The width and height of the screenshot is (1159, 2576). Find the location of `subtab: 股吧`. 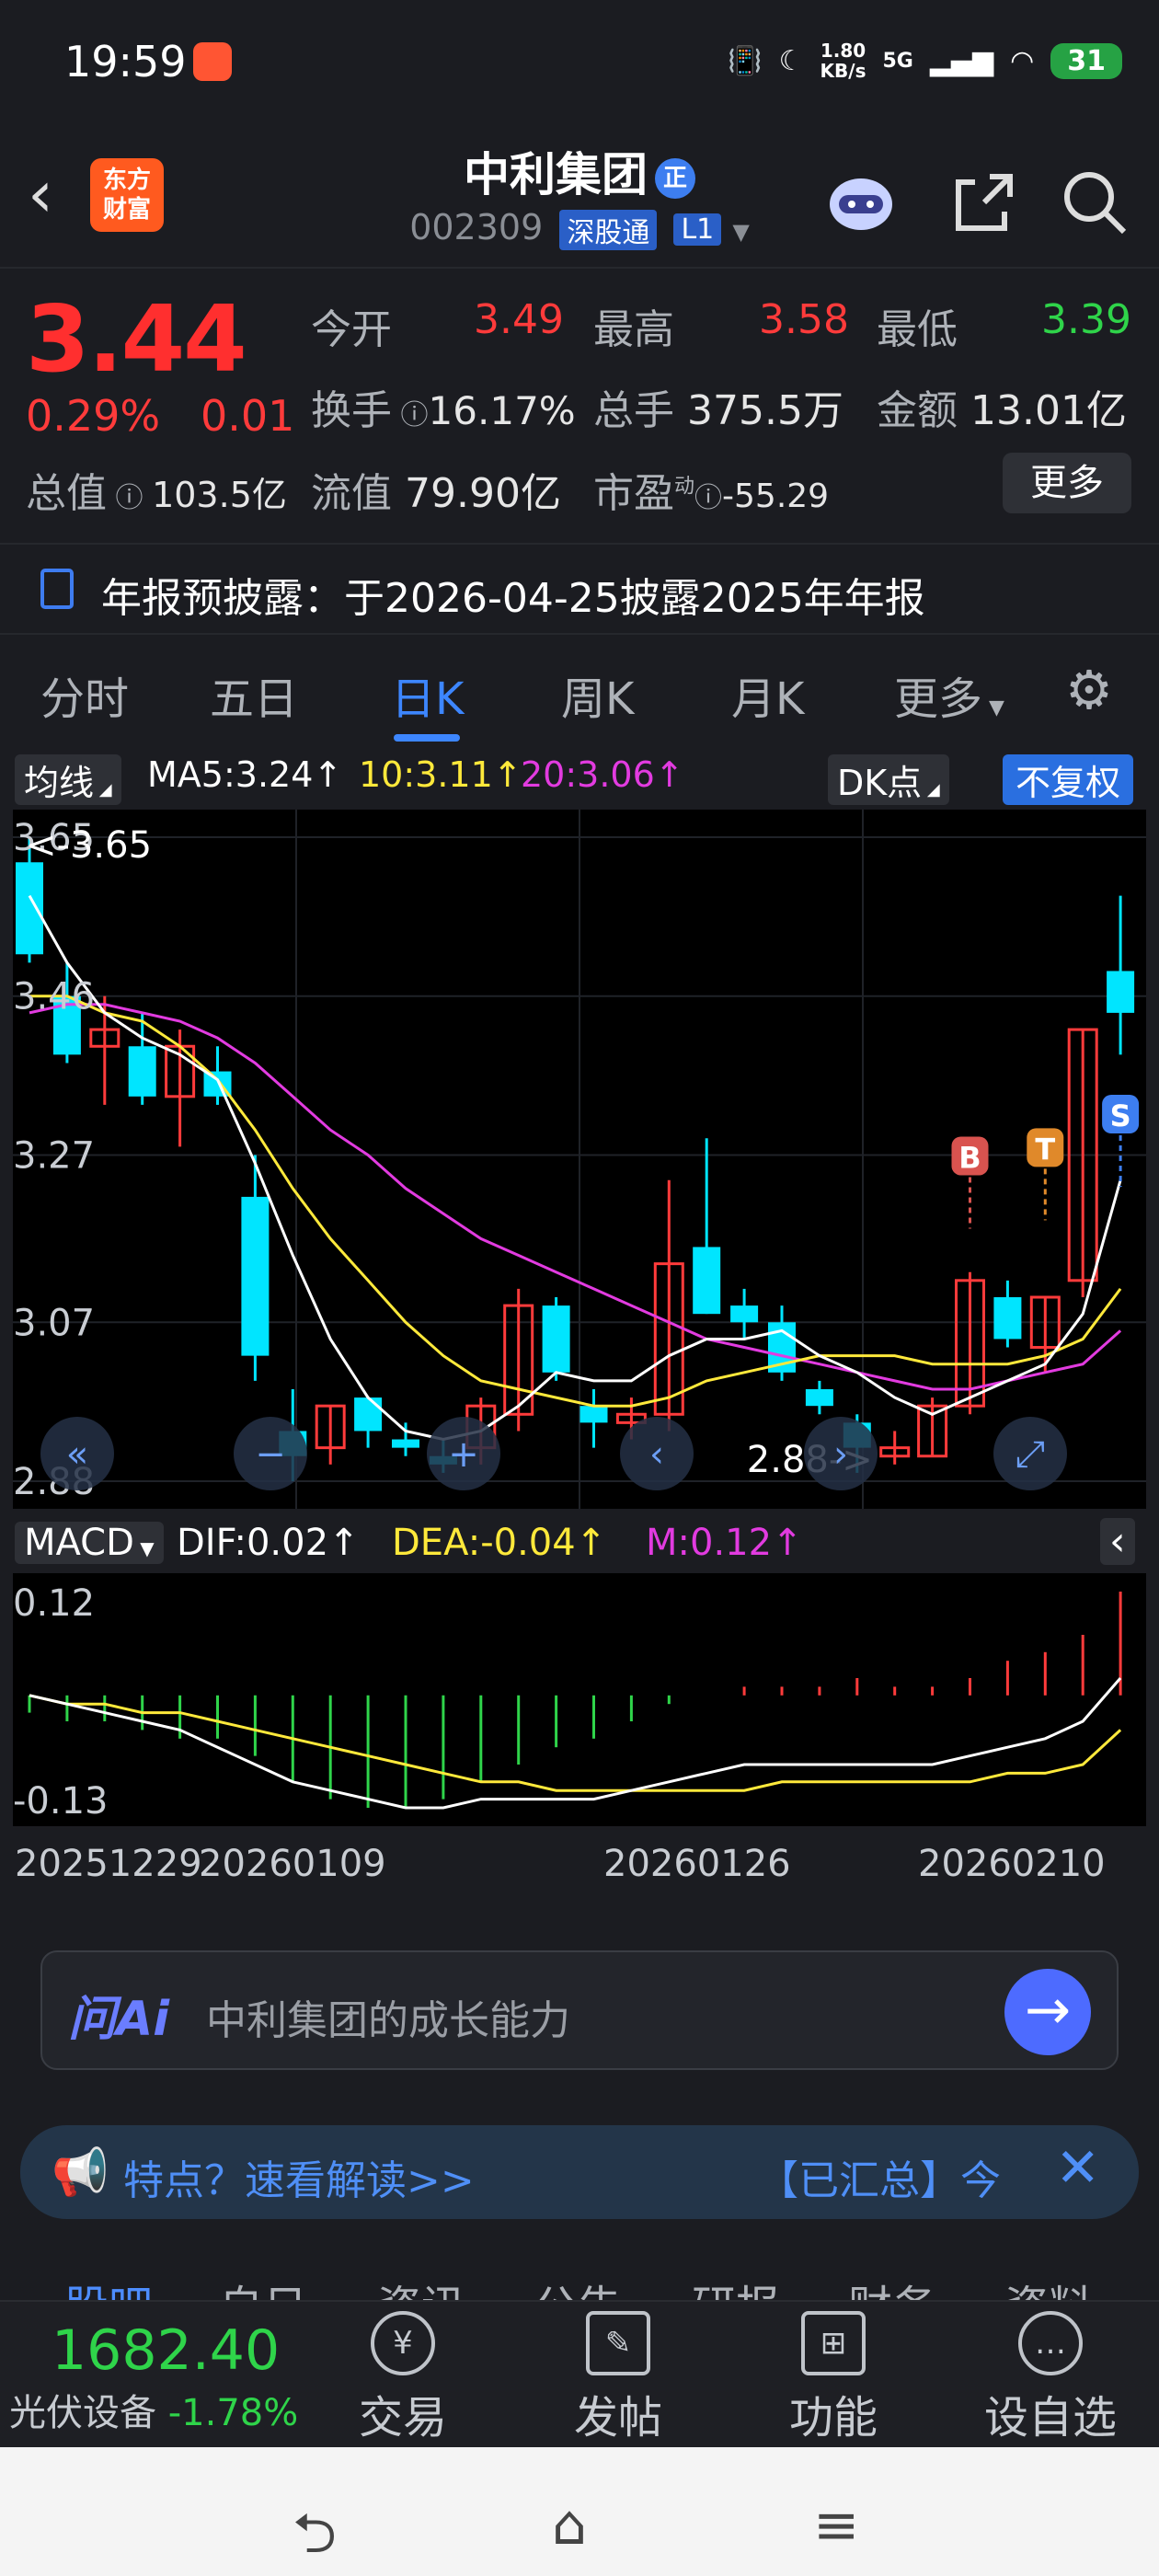

subtab: 股吧 is located at coordinates (108, 2285).